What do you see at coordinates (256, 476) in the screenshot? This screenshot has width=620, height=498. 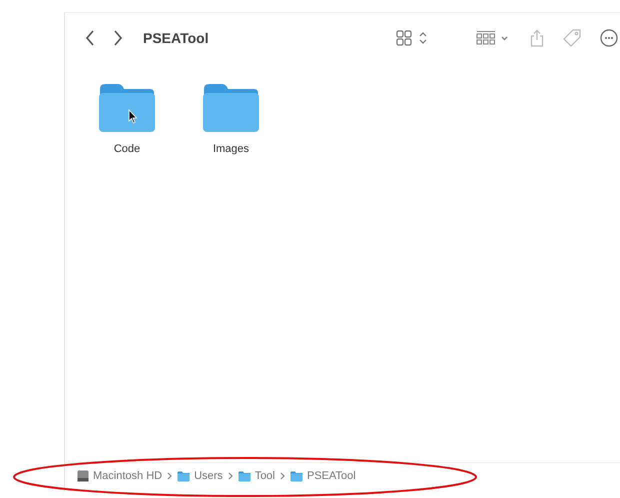 I see `path-item: Tool` at bounding box center [256, 476].